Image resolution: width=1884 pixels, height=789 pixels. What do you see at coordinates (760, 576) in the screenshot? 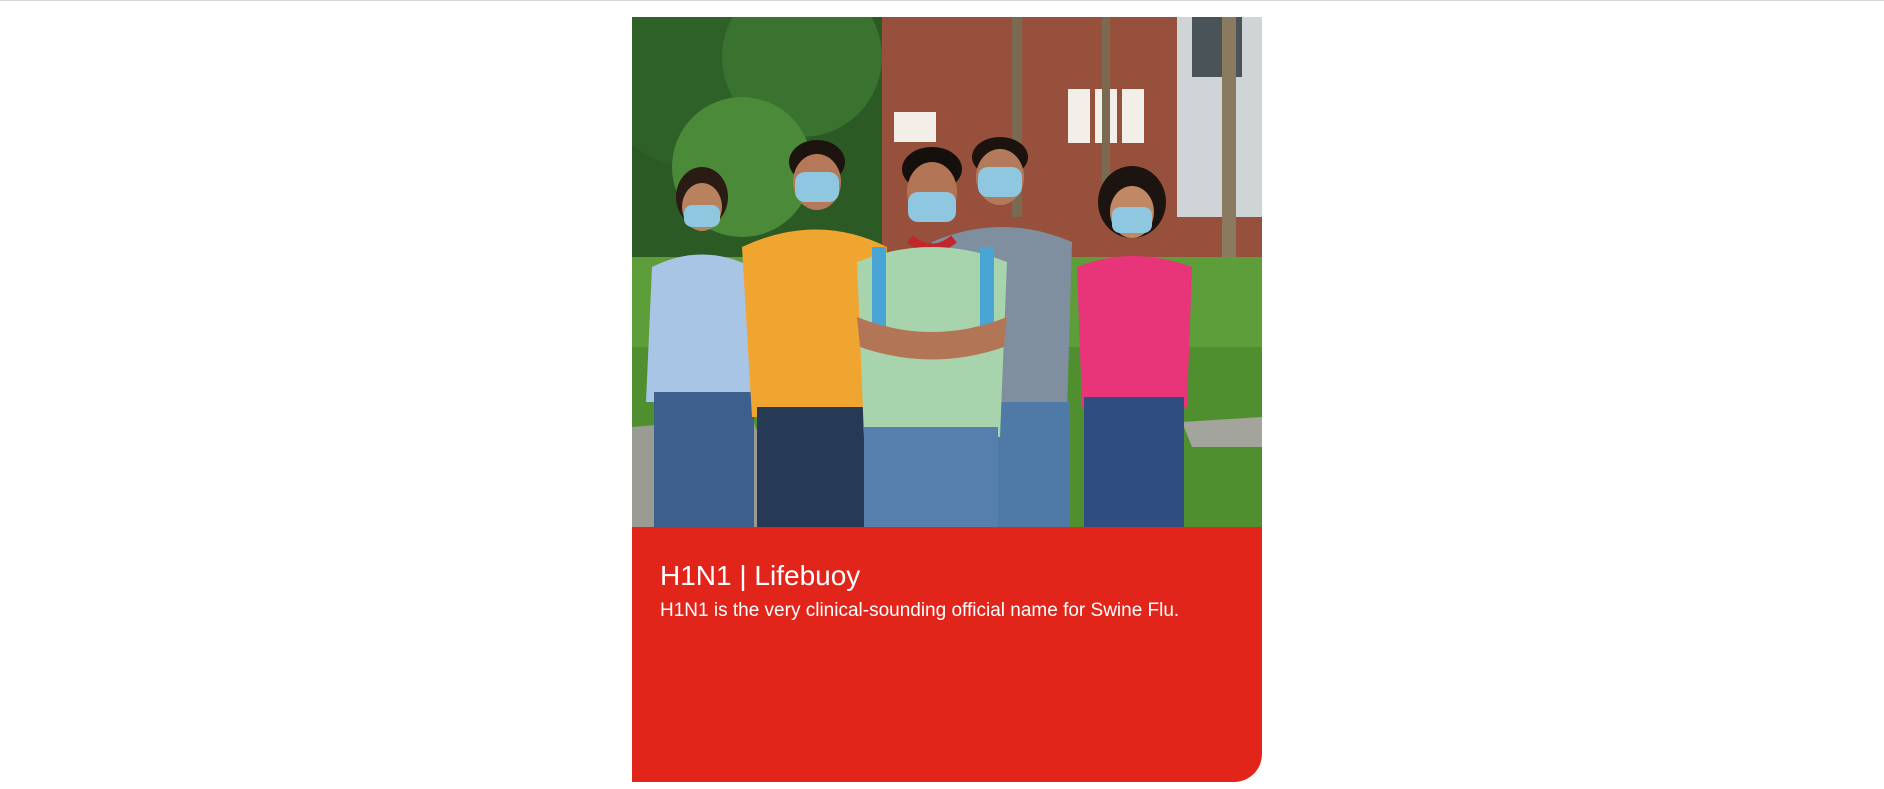
I see `card-title: H1N1 | Lifebuoy` at bounding box center [760, 576].